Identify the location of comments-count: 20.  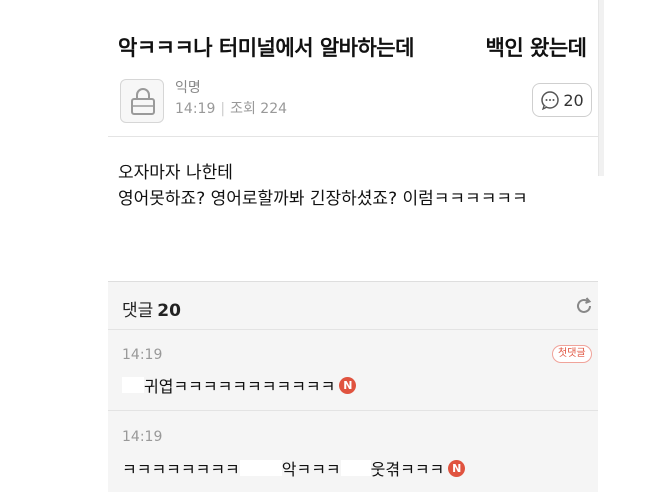
(169, 311).